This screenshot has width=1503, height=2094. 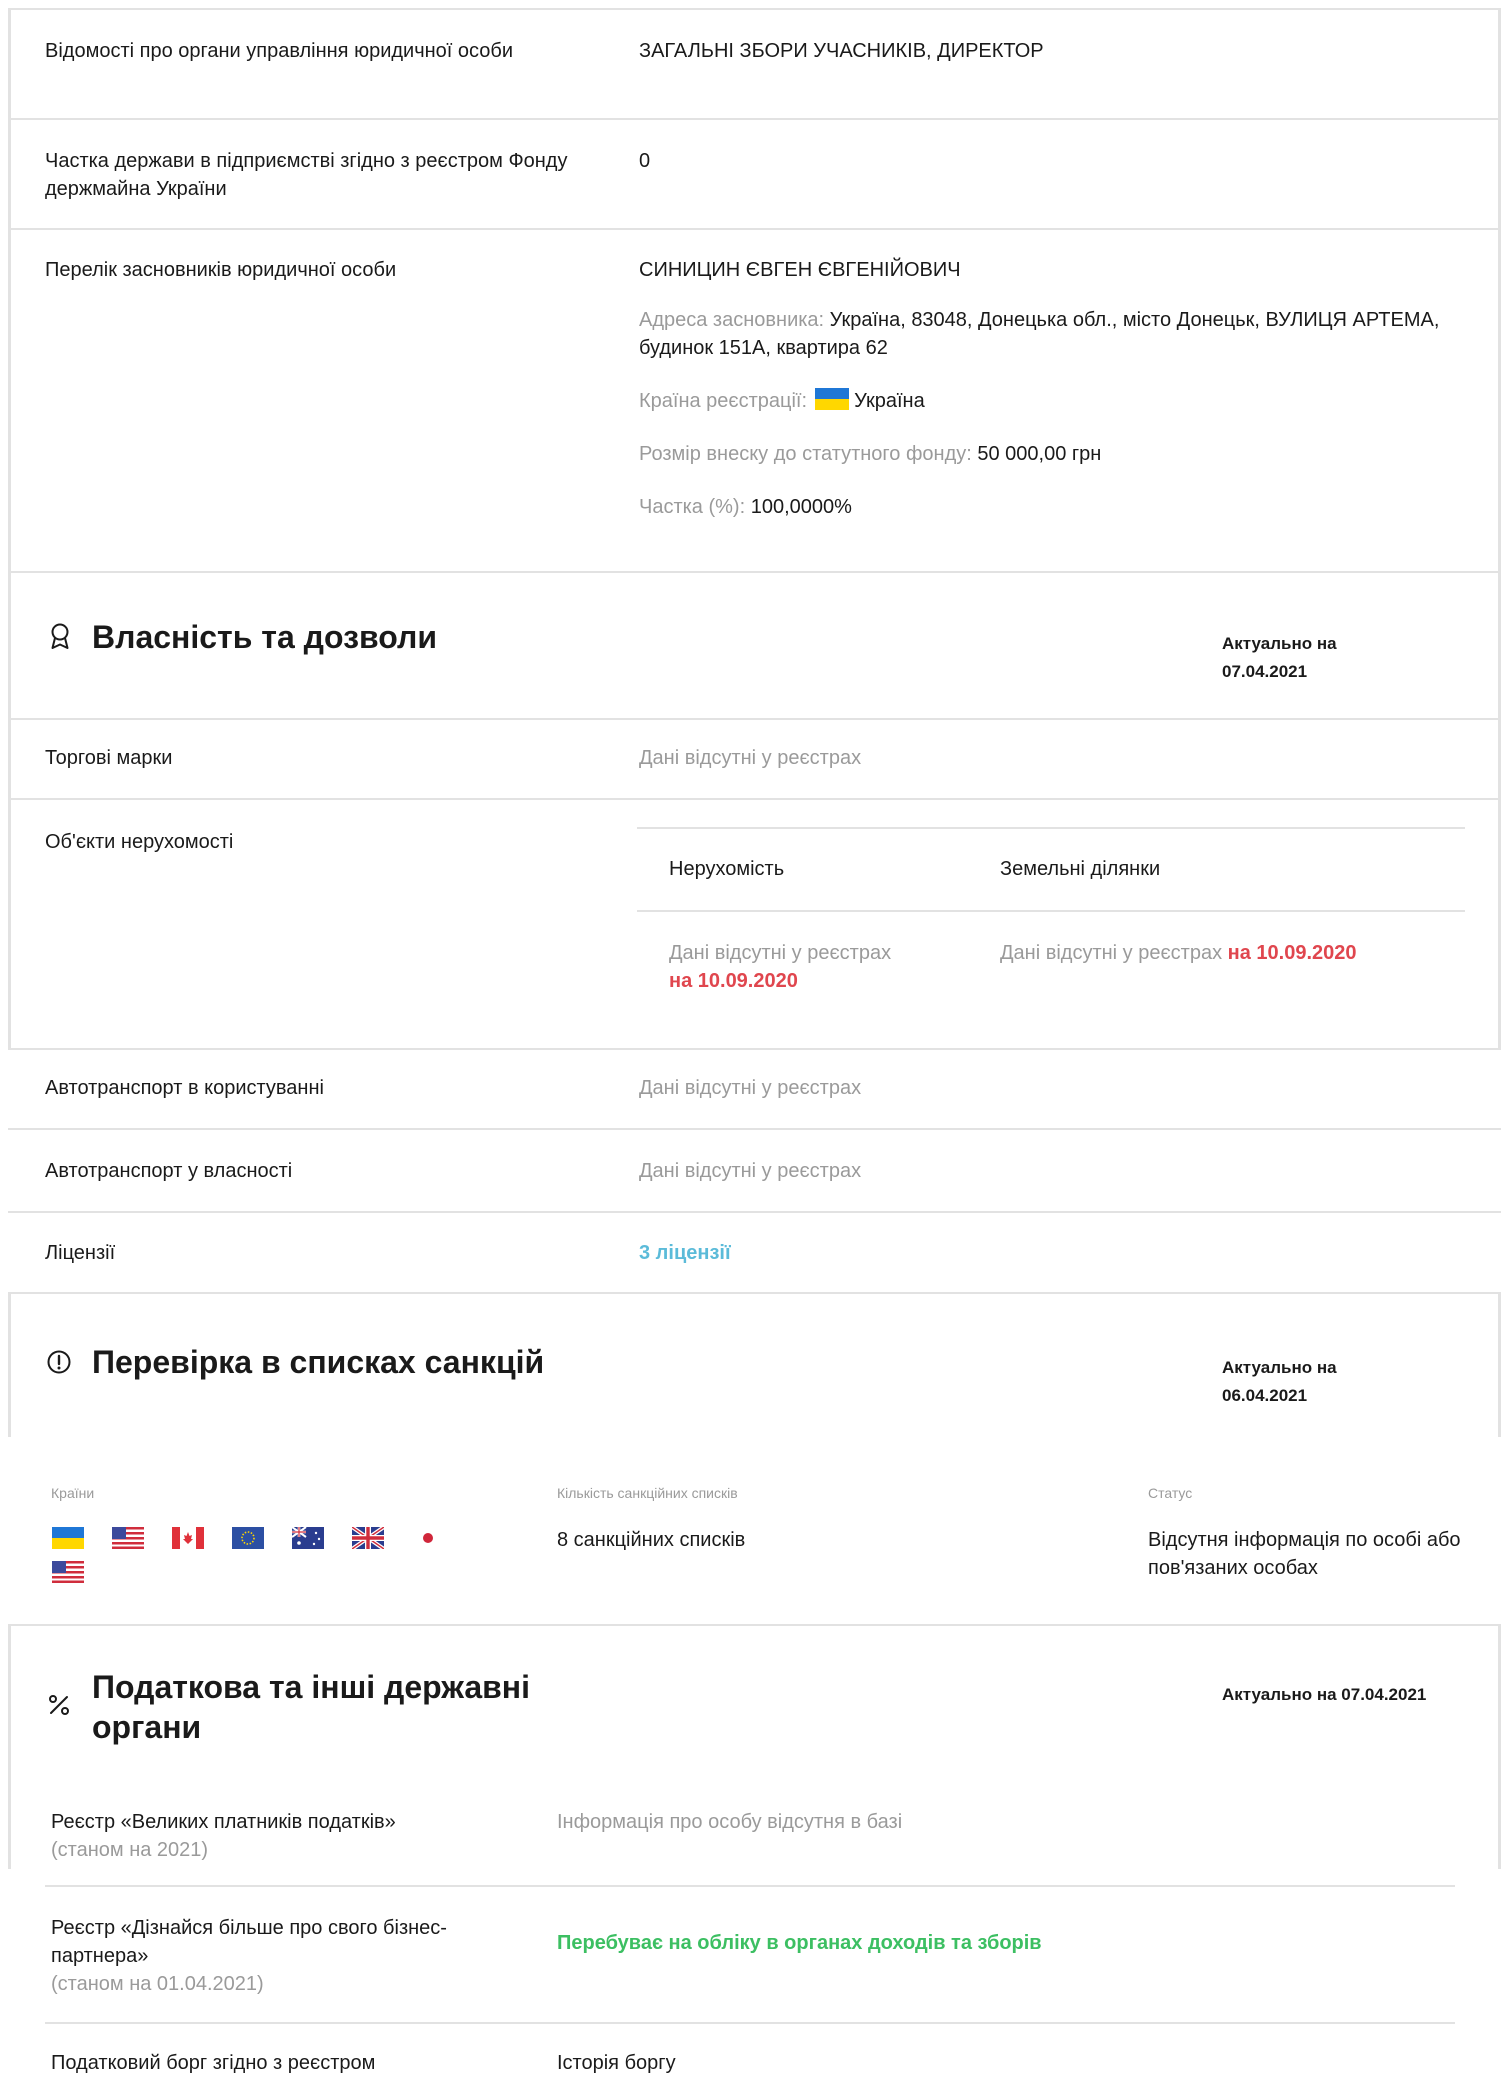 I want to click on realty-col2-text: Дані відсутні у реєстрах, so click(x=1111, y=953).